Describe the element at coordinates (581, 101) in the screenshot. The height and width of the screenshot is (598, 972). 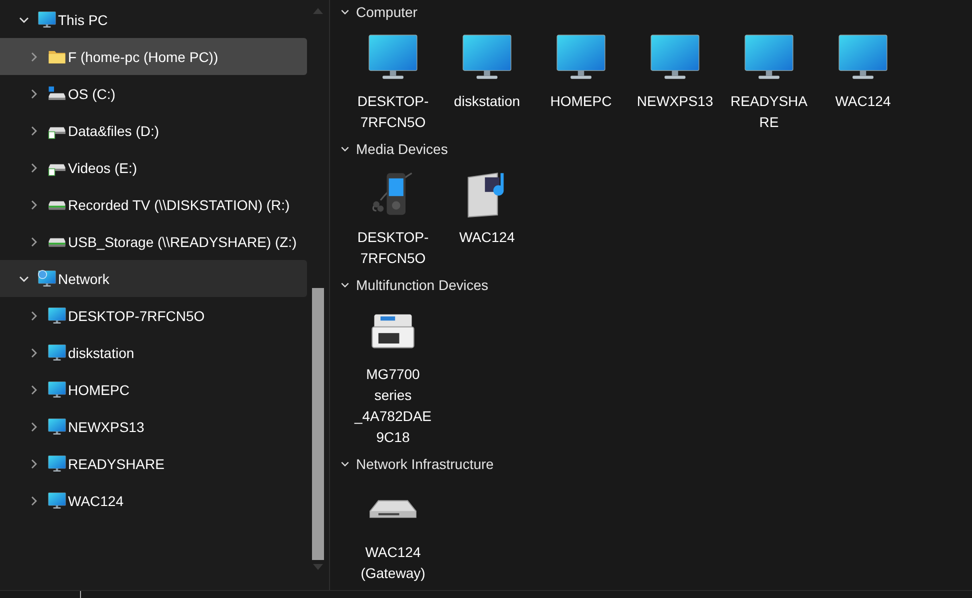
I see `item-label: HOMEPC` at that location.